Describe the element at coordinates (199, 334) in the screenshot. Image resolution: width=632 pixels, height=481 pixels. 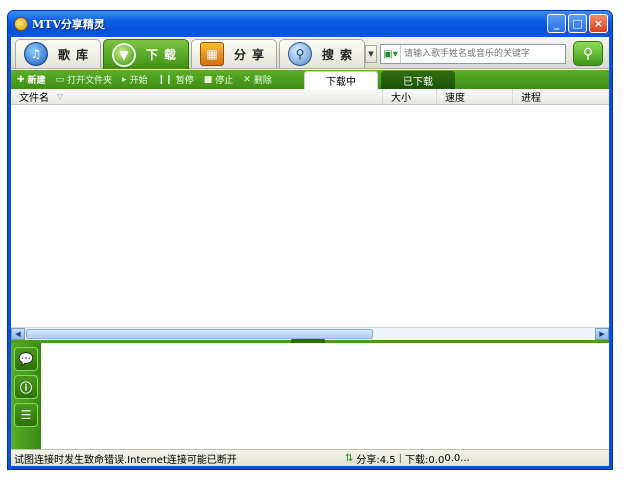
I see `scrollbar-thumb` at that location.